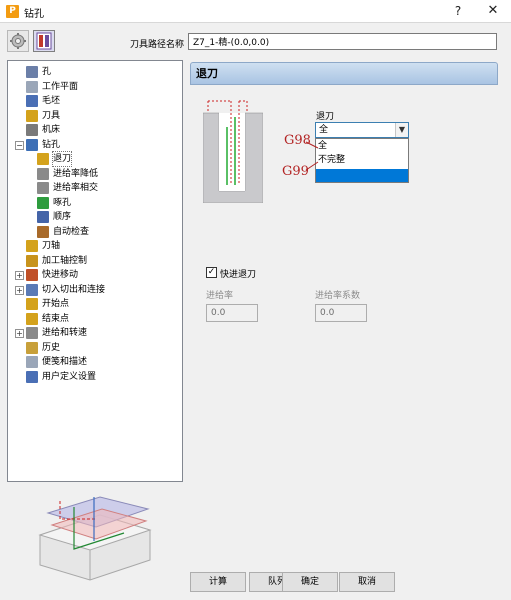  I want to click on user-settings-icon, so click(32, 376).